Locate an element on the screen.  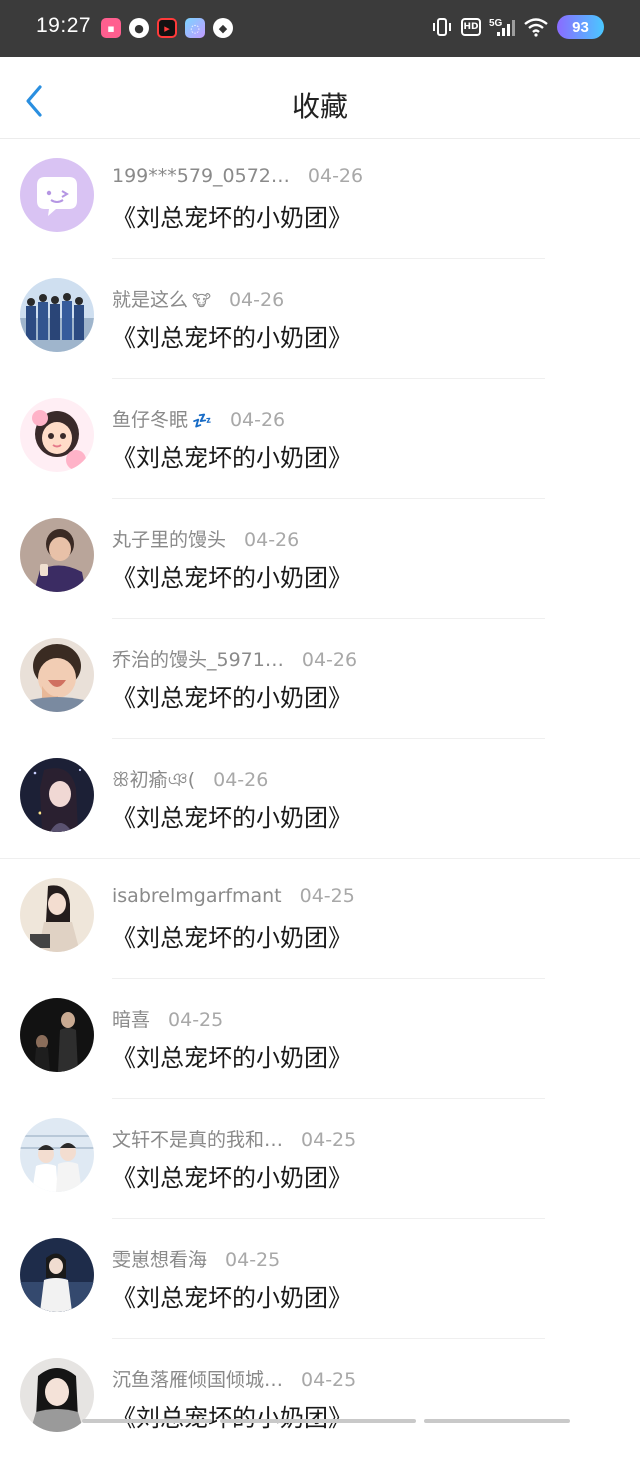
list-item: 就是这么 🐮 04-26 《刘总宠坏的小奶团》 is located at coordinates (320, 319).